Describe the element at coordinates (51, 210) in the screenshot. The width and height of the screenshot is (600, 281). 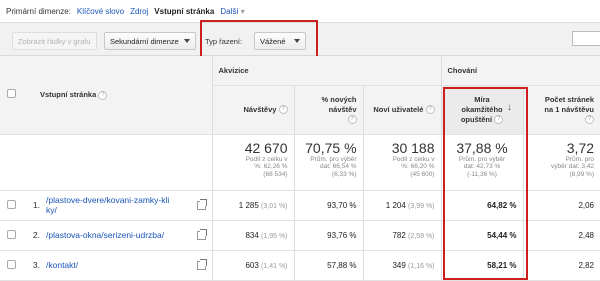
I see `landing-page-link-line2: ky/` at that location.